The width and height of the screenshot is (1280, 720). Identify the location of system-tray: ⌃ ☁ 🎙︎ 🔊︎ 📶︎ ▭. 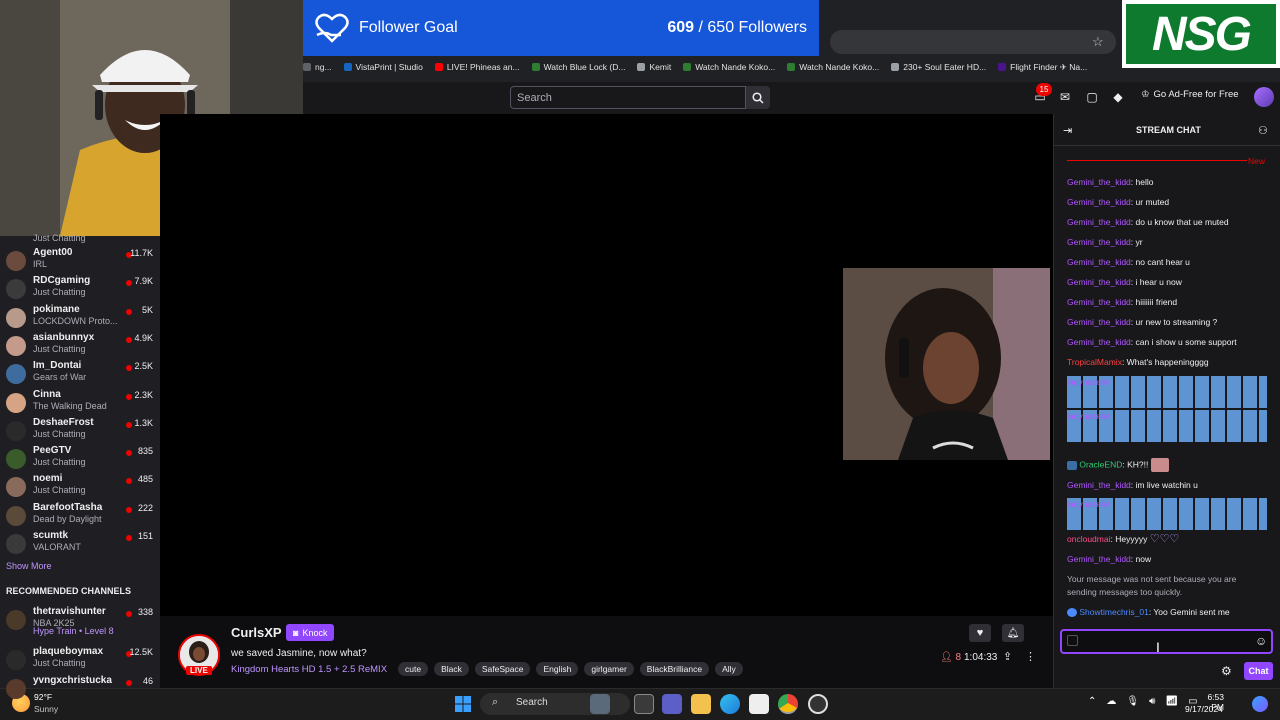
(1143, 701).